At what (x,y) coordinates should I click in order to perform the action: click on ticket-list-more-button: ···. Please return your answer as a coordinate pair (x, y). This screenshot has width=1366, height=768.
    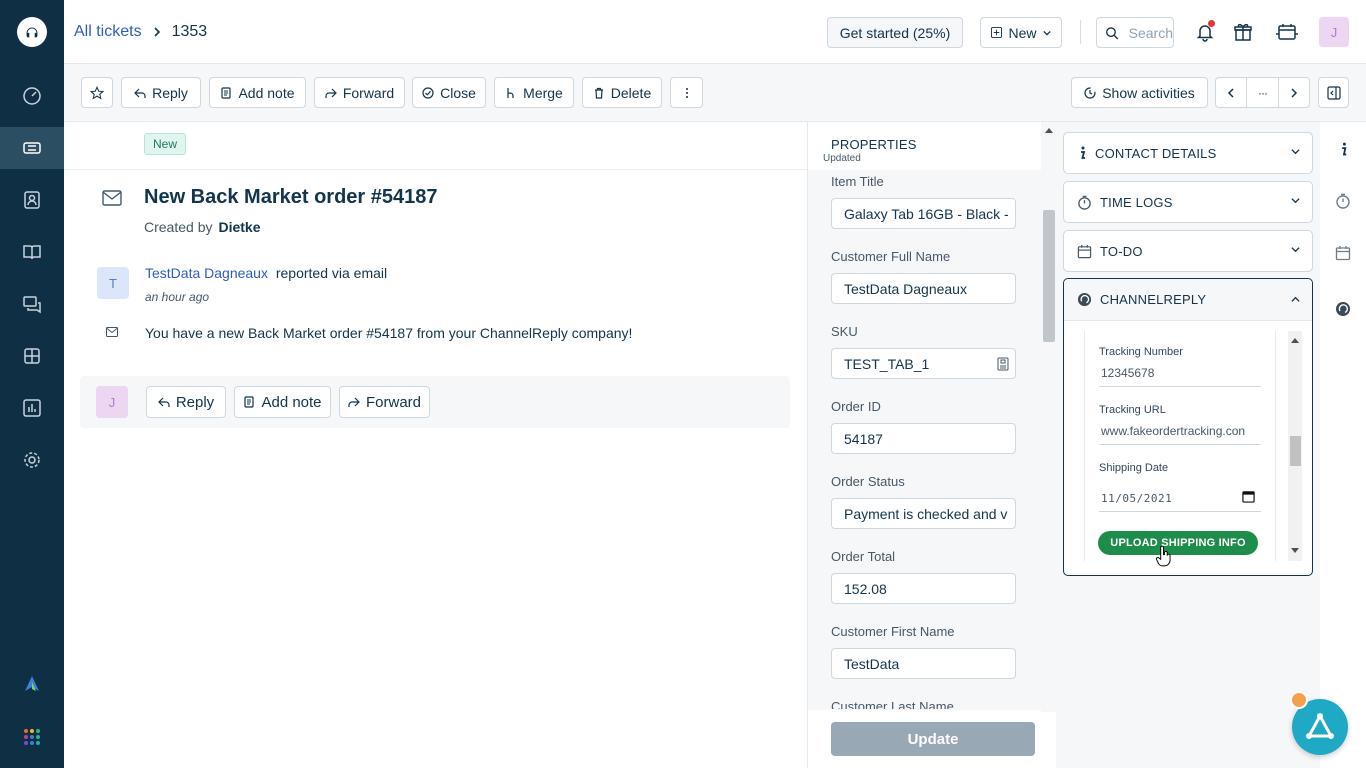
    Looking at the image, I should click on (1262, 92).